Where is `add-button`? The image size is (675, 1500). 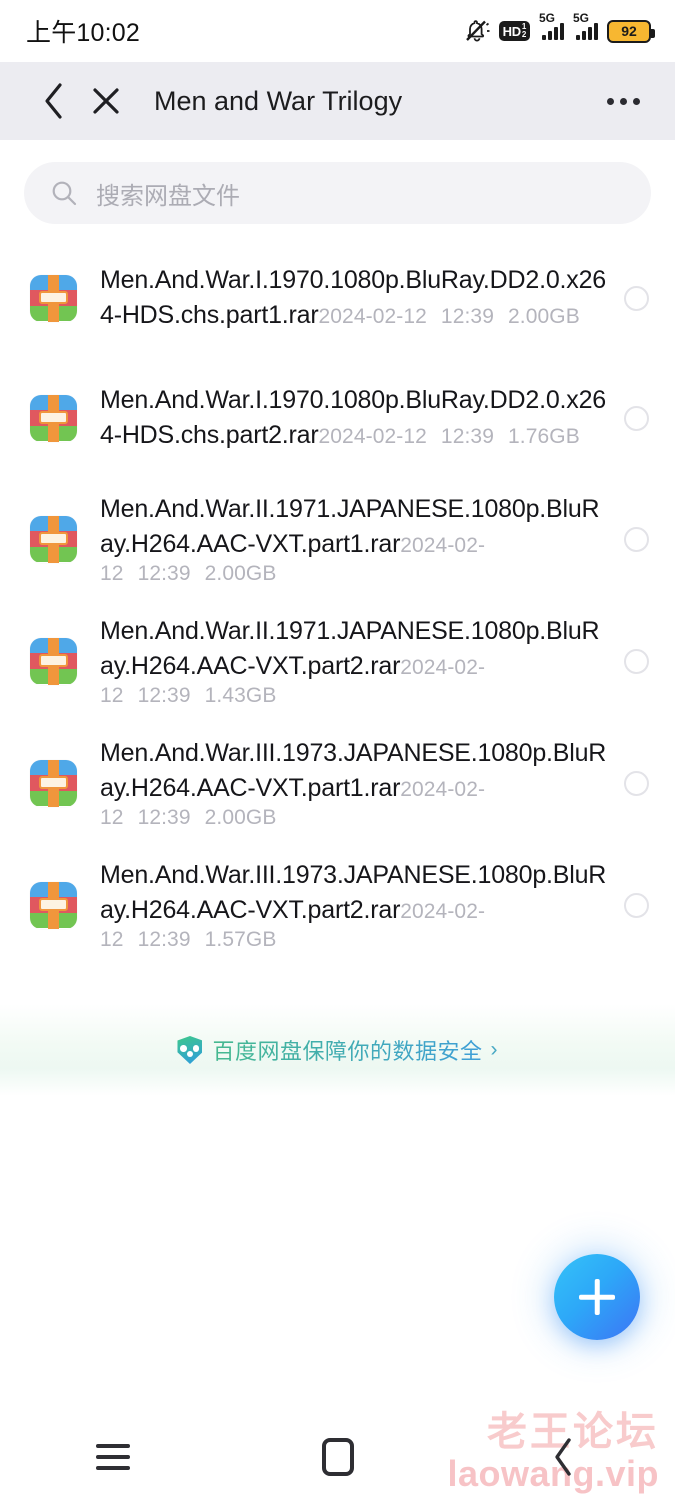
add-button is located at coordinates (597, 1297).